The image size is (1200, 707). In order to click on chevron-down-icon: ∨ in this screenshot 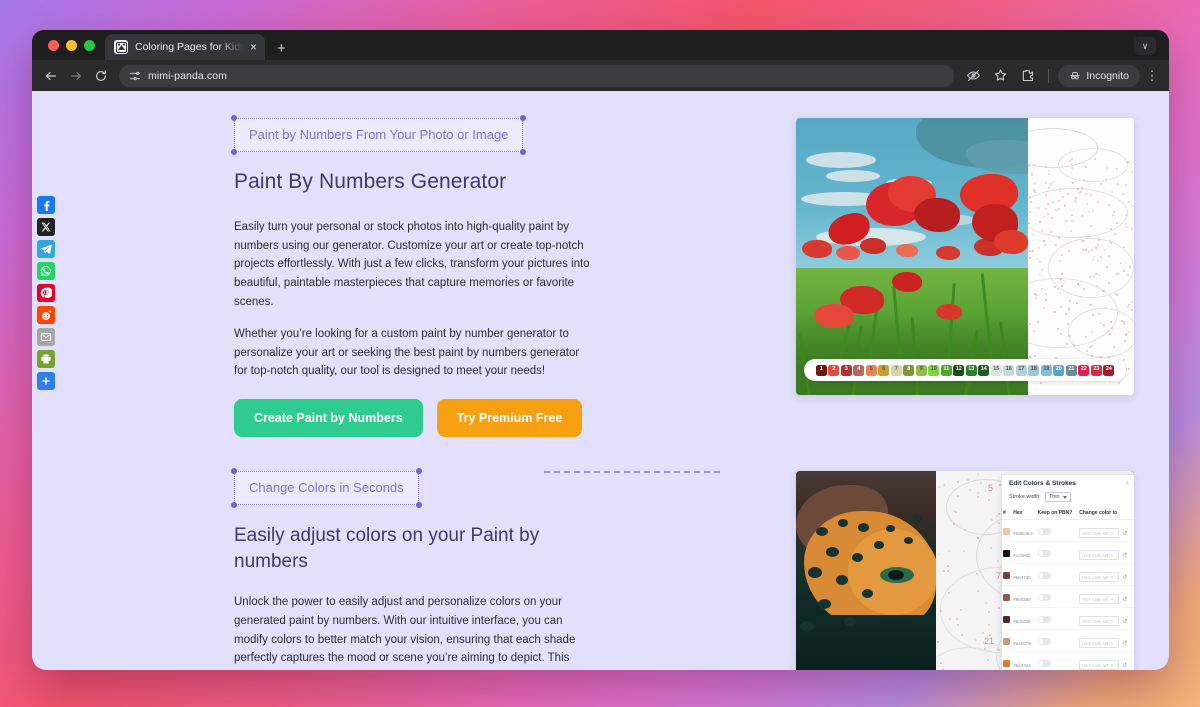, I will do `click(1145, 46)`.